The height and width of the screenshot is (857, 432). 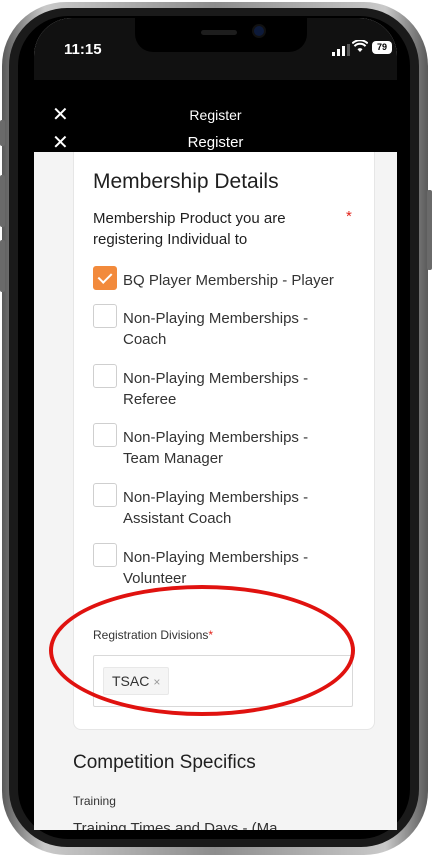 What do you see at coordinates (216, 568) in the screenshot?
I see `membership-option-label: Non-Playing Memberships - Volunteer` at bounding box center [216, 568].